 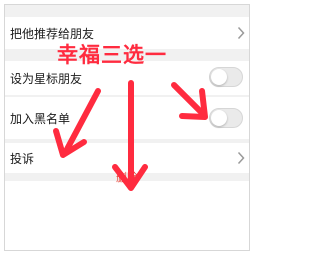 I want to click on star-friend-toggle, so click(x=226, y=77).